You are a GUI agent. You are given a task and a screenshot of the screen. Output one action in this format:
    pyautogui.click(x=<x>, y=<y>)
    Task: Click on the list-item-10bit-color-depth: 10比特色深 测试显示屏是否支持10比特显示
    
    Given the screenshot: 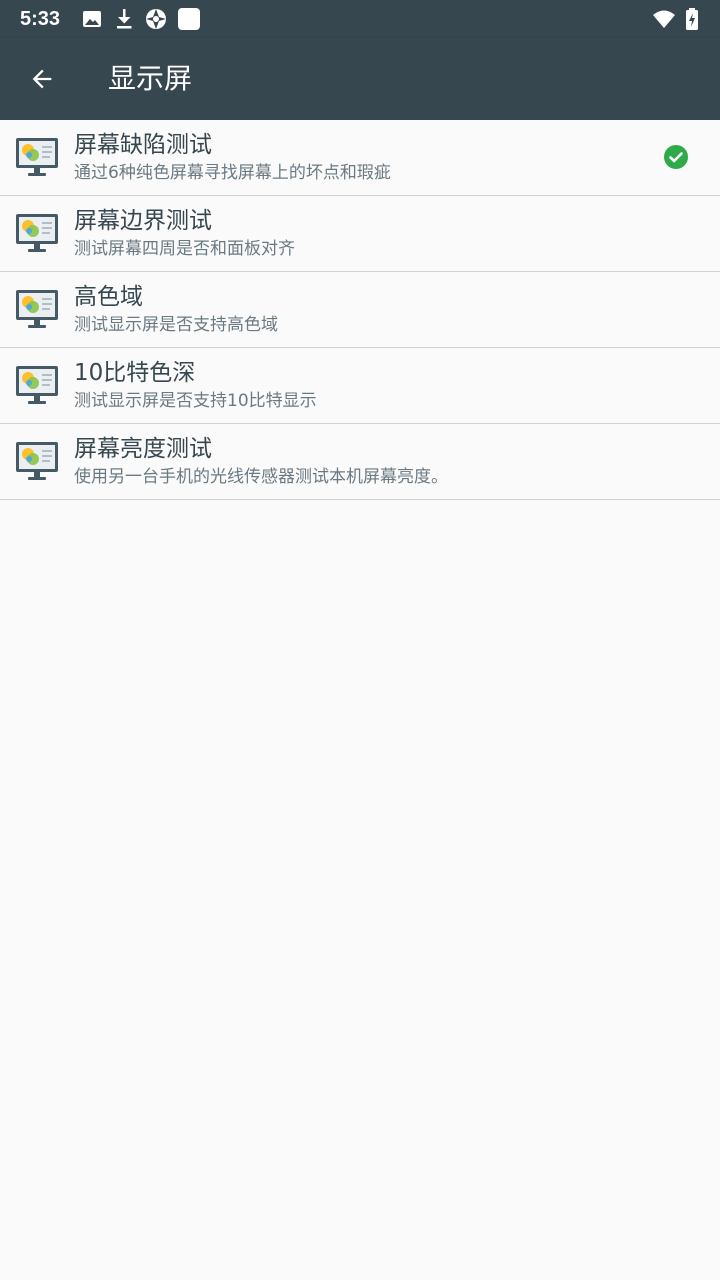 What is the action you would take?
    pyautogui.click(x=360, y=386)
    